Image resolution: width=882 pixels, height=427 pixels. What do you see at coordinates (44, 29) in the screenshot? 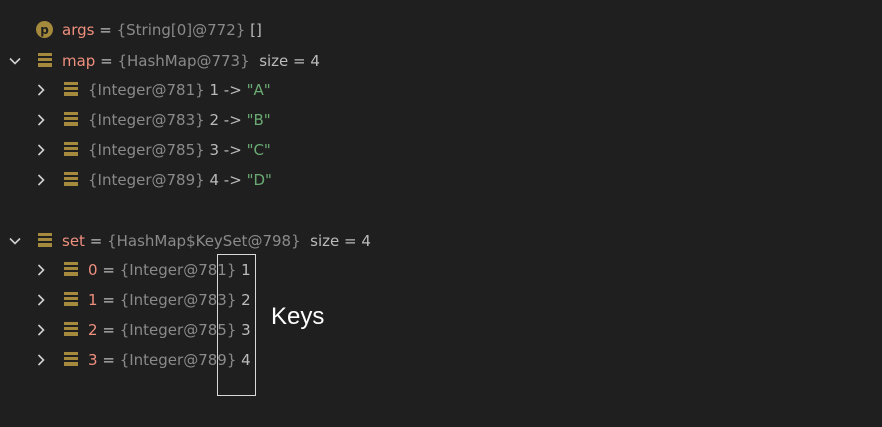
I see `parameter-icon: p` at bounding box center [44, 29].